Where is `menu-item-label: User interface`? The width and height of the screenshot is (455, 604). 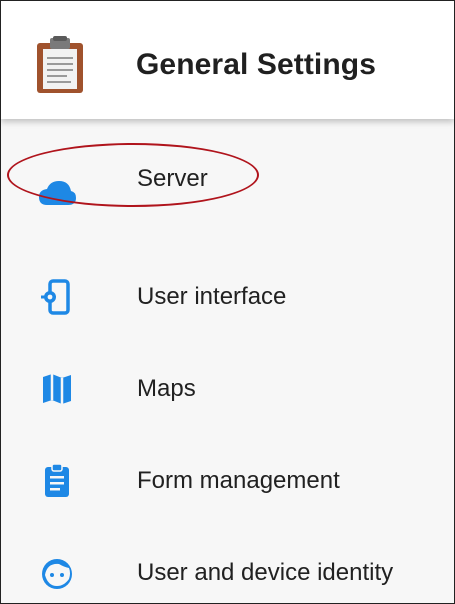 menu-item-label: User interface is located at coordinates (212, 296).